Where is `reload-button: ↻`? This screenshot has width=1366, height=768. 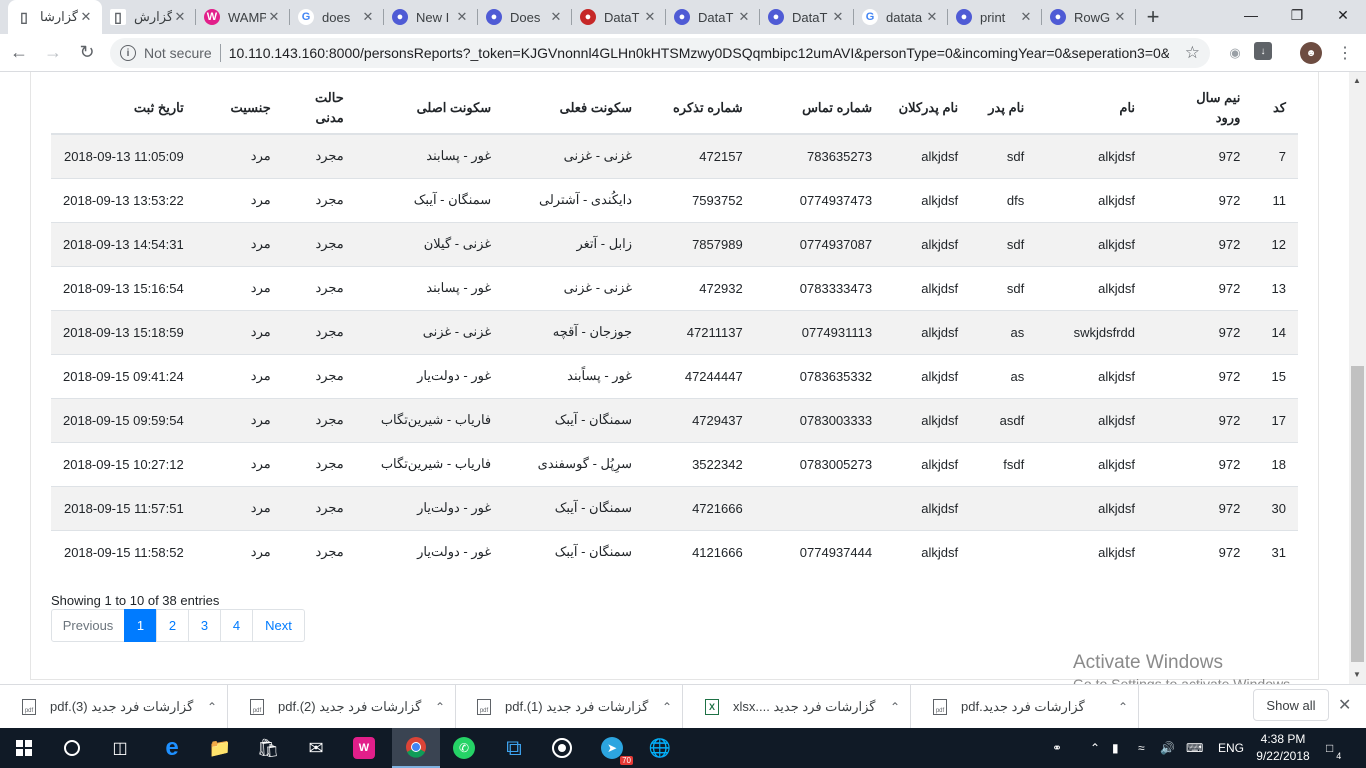
reload-button: ↻ is located at coordinates (87, 53).